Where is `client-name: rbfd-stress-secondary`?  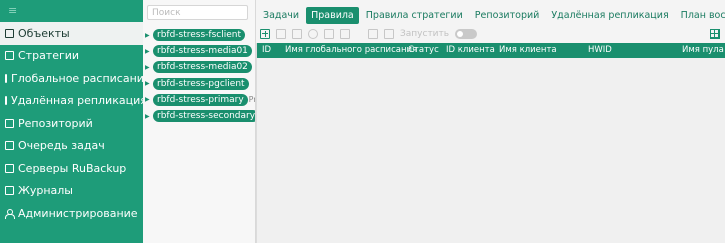
client-name: rbfd-stress-secondary is located at coordinates (206, 116).